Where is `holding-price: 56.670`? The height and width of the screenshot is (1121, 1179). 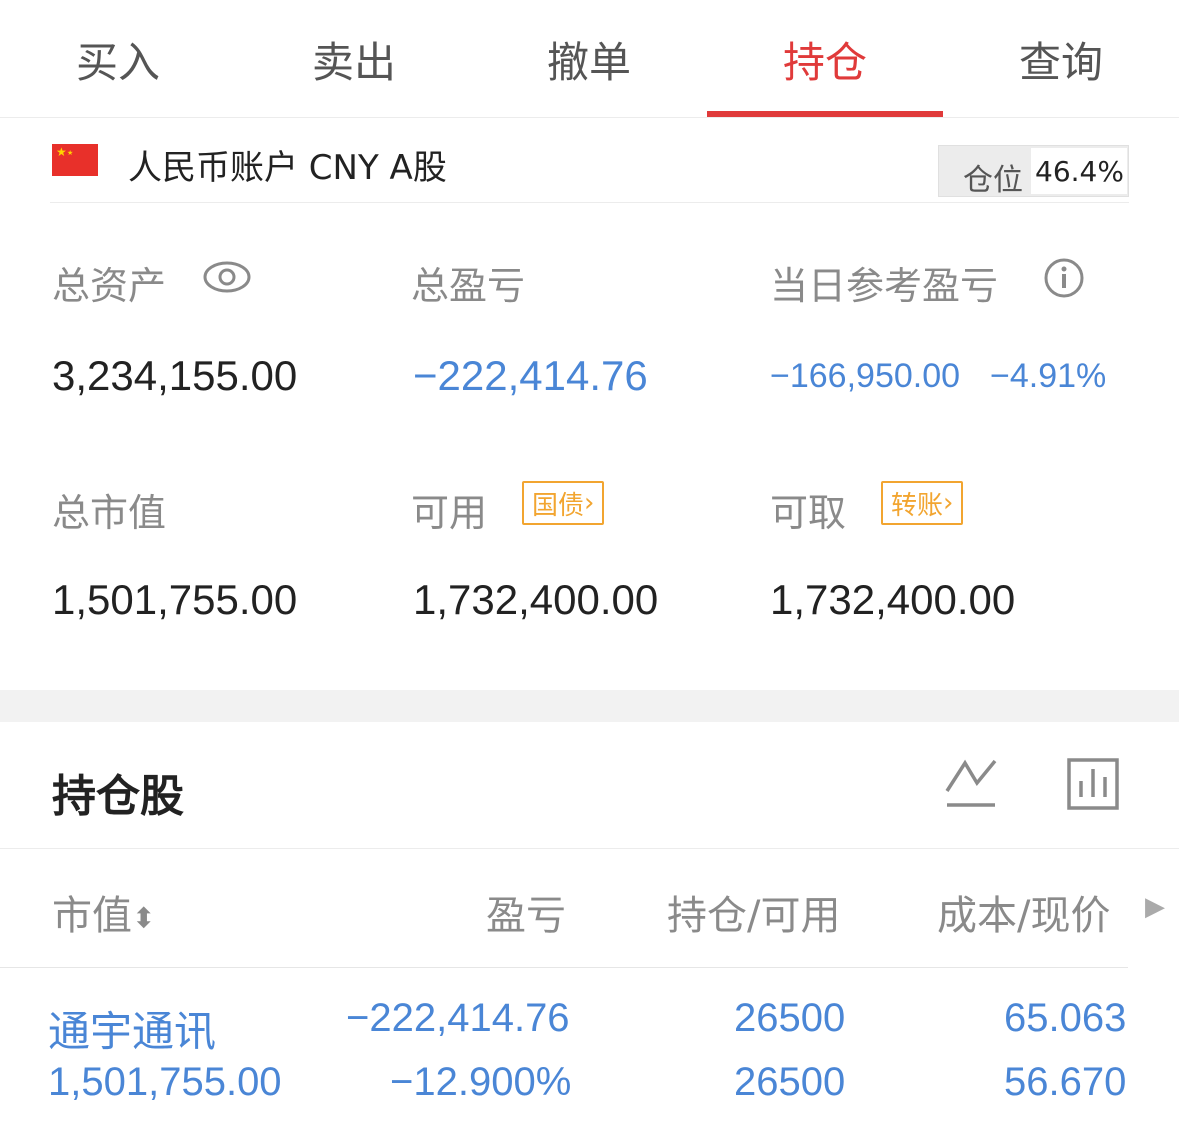 holding-price: 56.670 is located at coordinates (1065, 1082).